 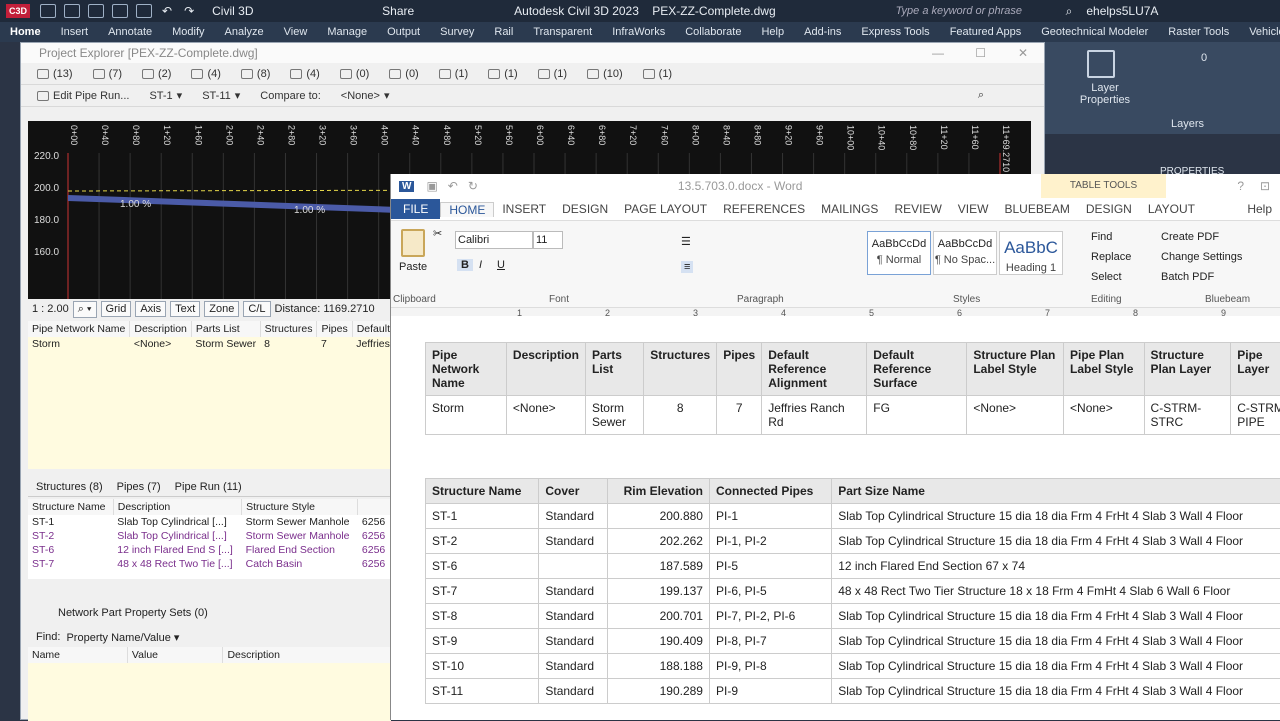 I want to click on column-header: Structures, so click(x=288, y=329).